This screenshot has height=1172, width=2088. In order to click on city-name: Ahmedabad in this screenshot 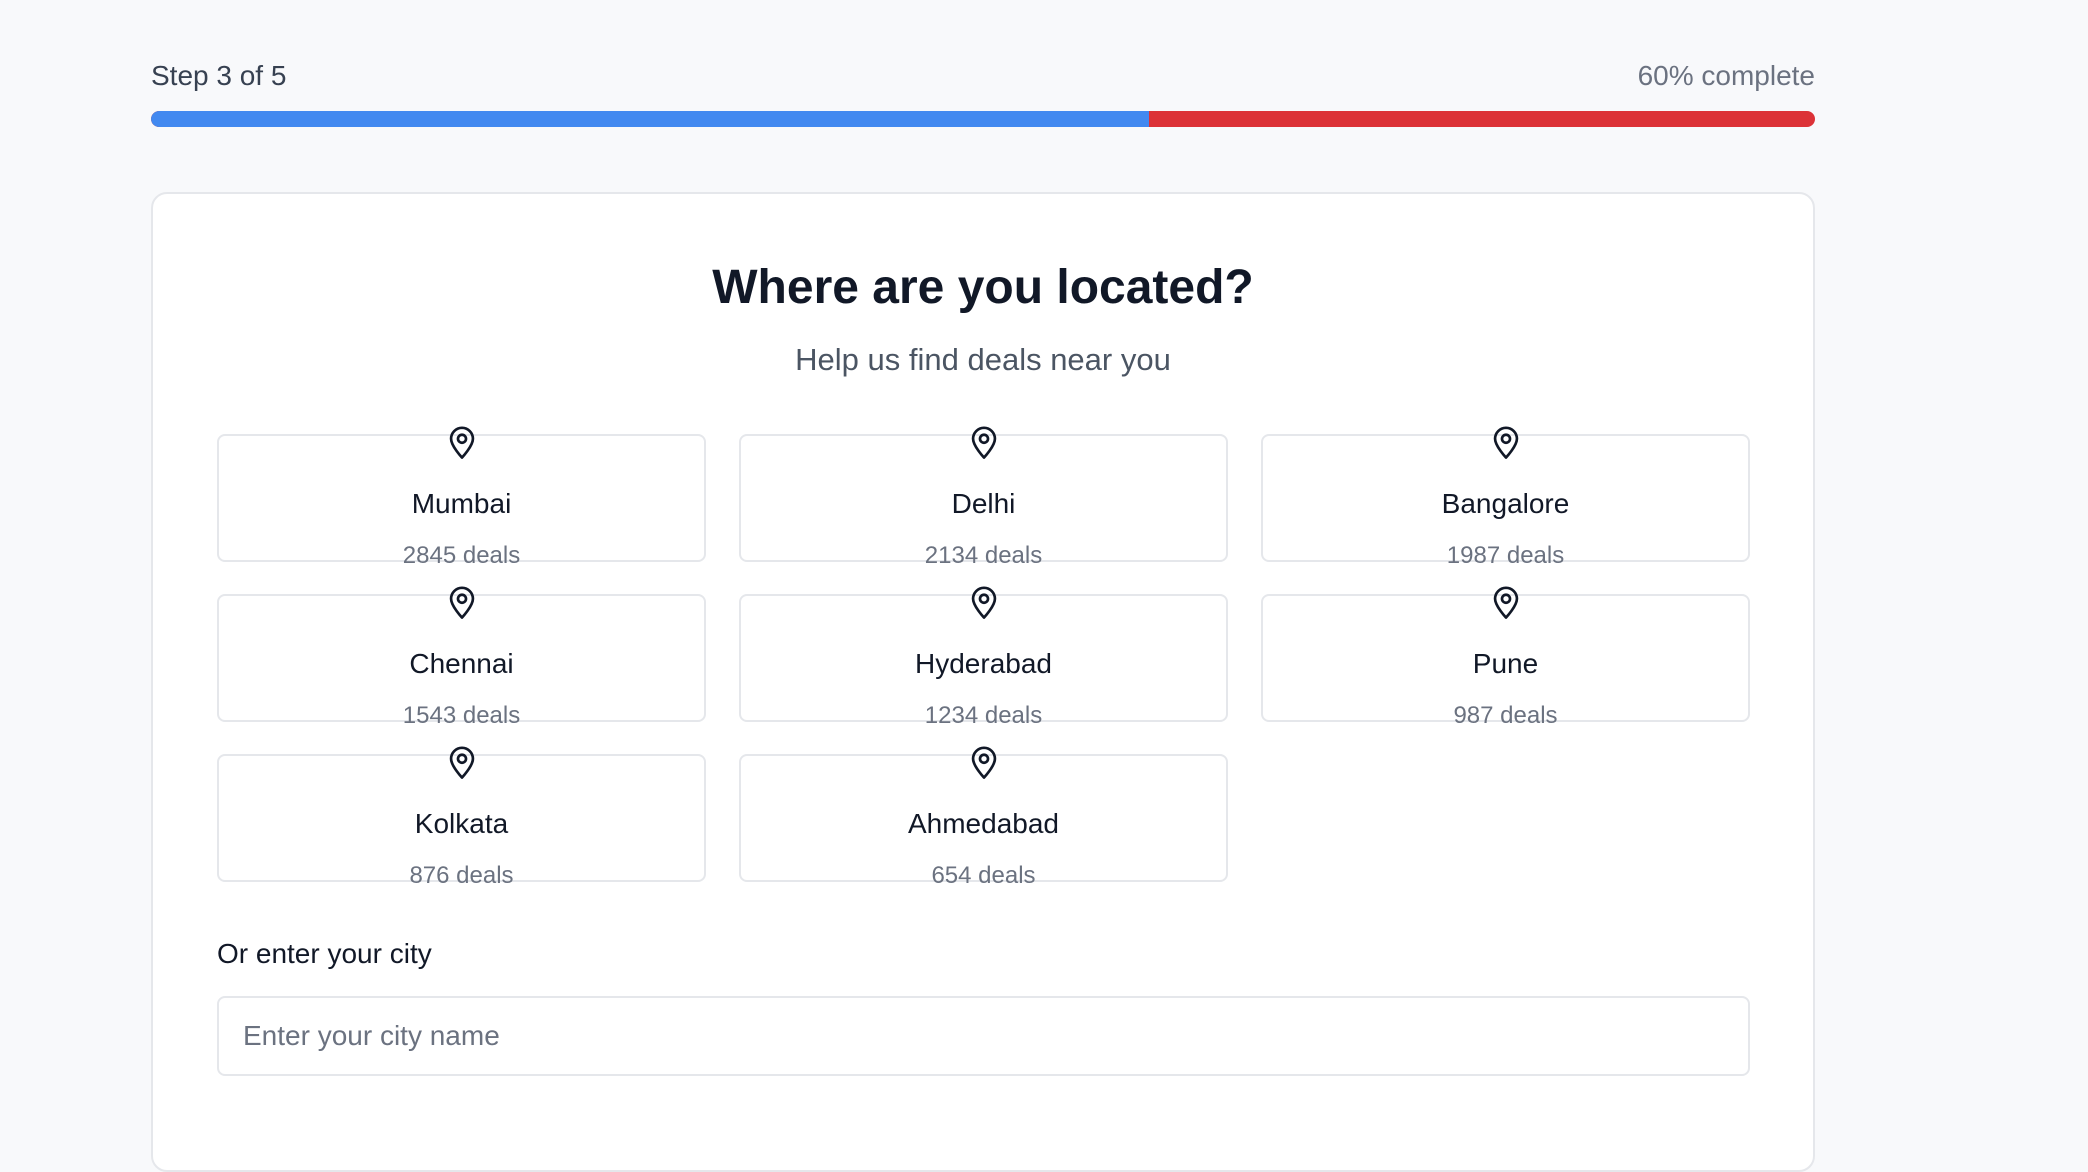, I will do `click(983, 823)`.